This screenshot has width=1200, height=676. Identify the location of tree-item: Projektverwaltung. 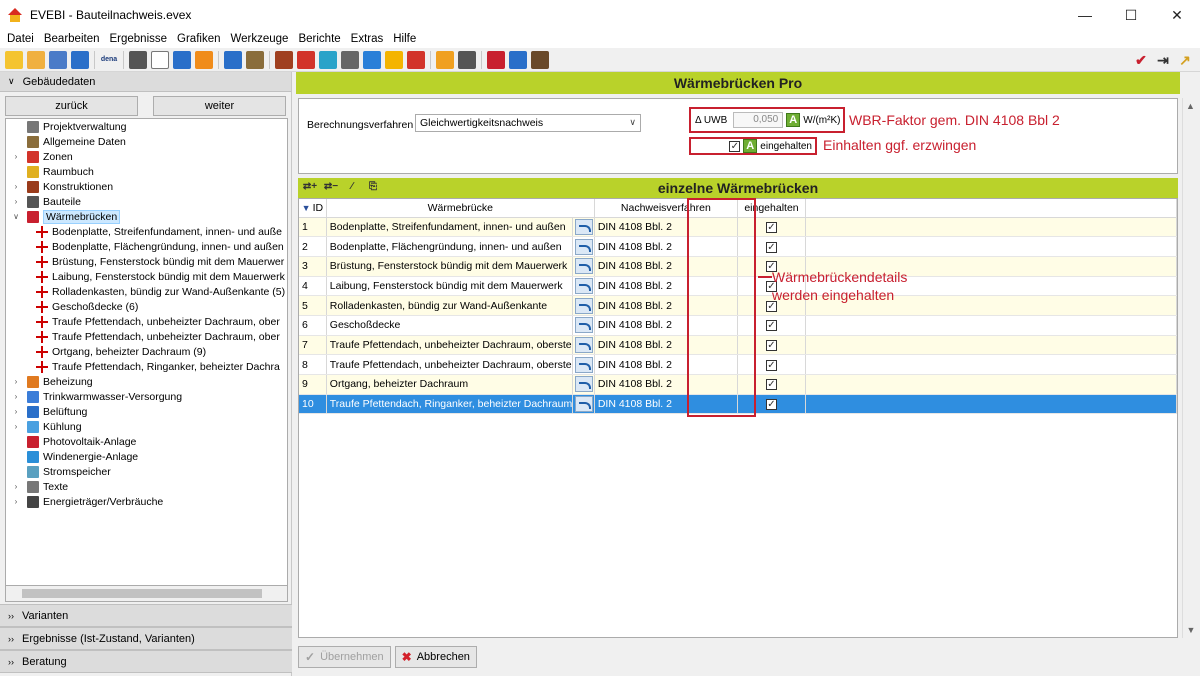
(146, 126).